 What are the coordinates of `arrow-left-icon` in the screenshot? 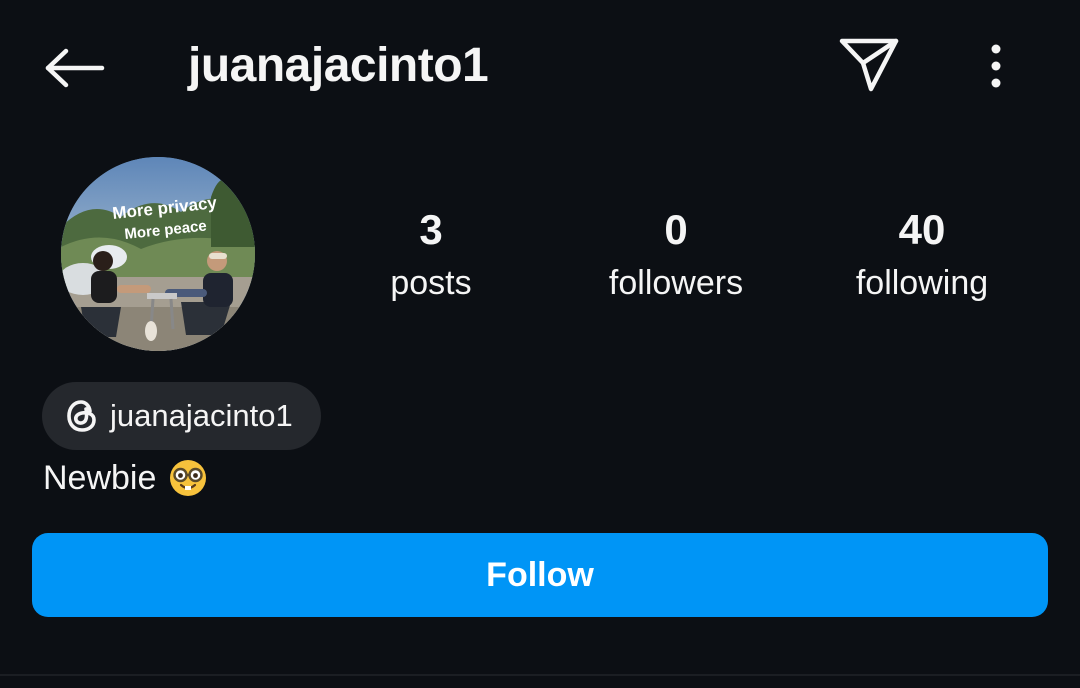 It's located at (75, 68).